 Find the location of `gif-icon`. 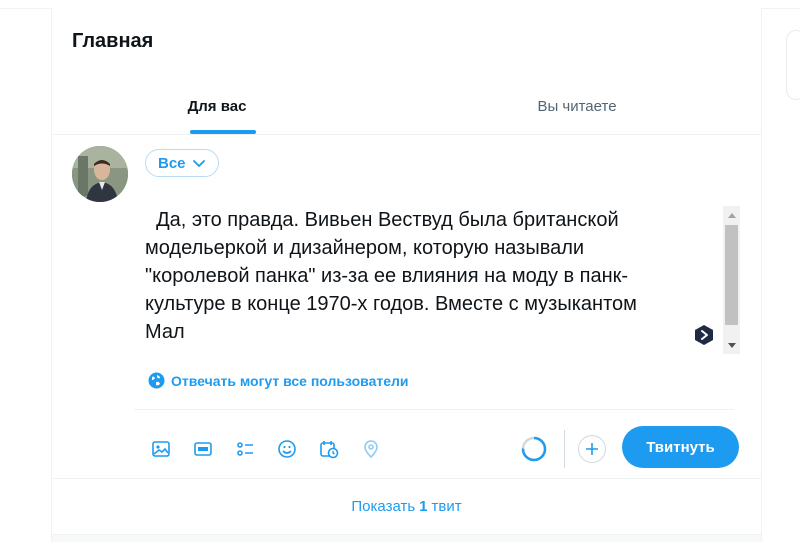

gif-icon is located at coordinates (203, 449).